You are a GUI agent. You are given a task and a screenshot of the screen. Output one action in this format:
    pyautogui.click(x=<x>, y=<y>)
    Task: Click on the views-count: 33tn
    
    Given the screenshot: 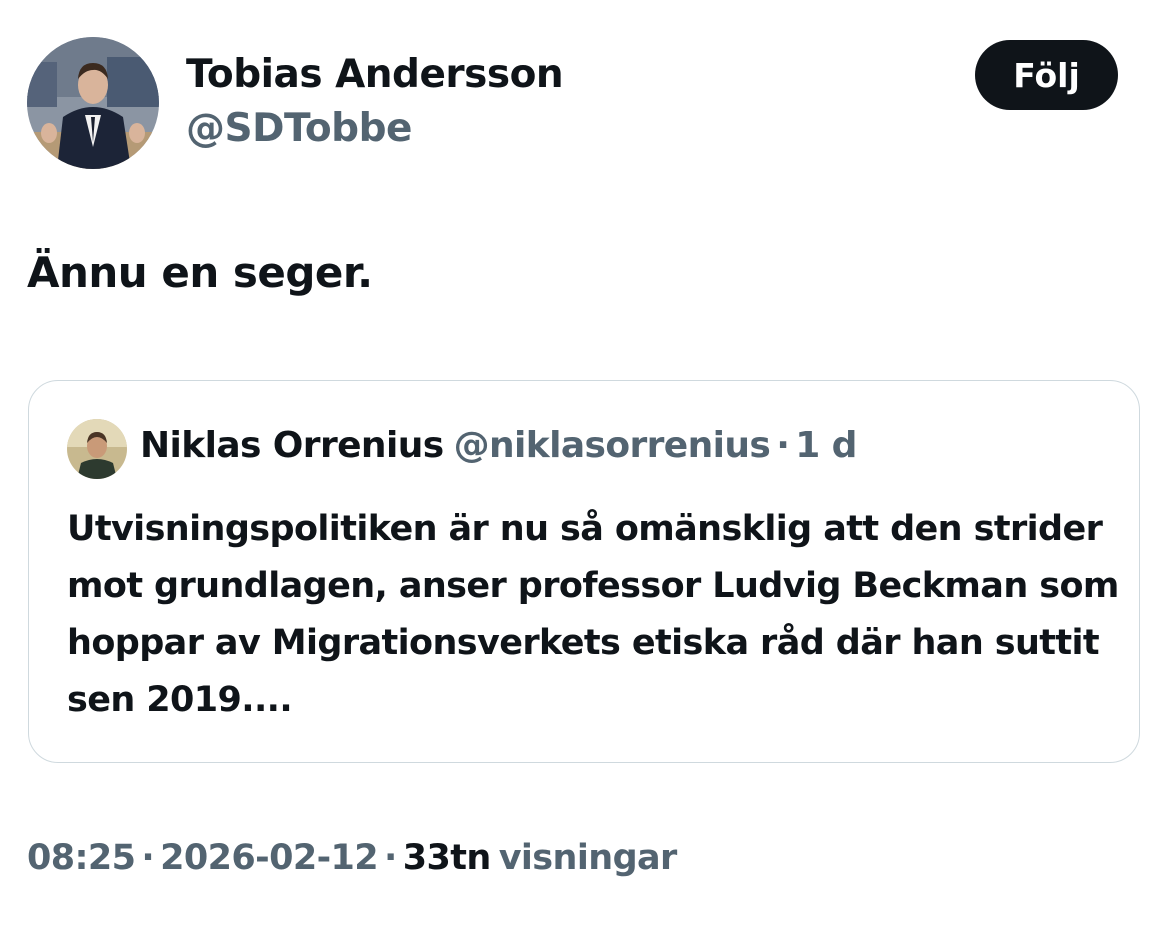 What is the action you would take?
    pyautogui.click(x=447, y=858)
    